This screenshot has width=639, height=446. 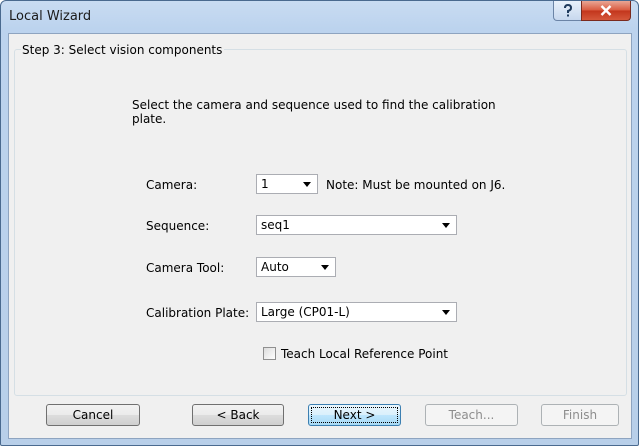 I want to click on focus-rectangle, so click(x=354, y=415).